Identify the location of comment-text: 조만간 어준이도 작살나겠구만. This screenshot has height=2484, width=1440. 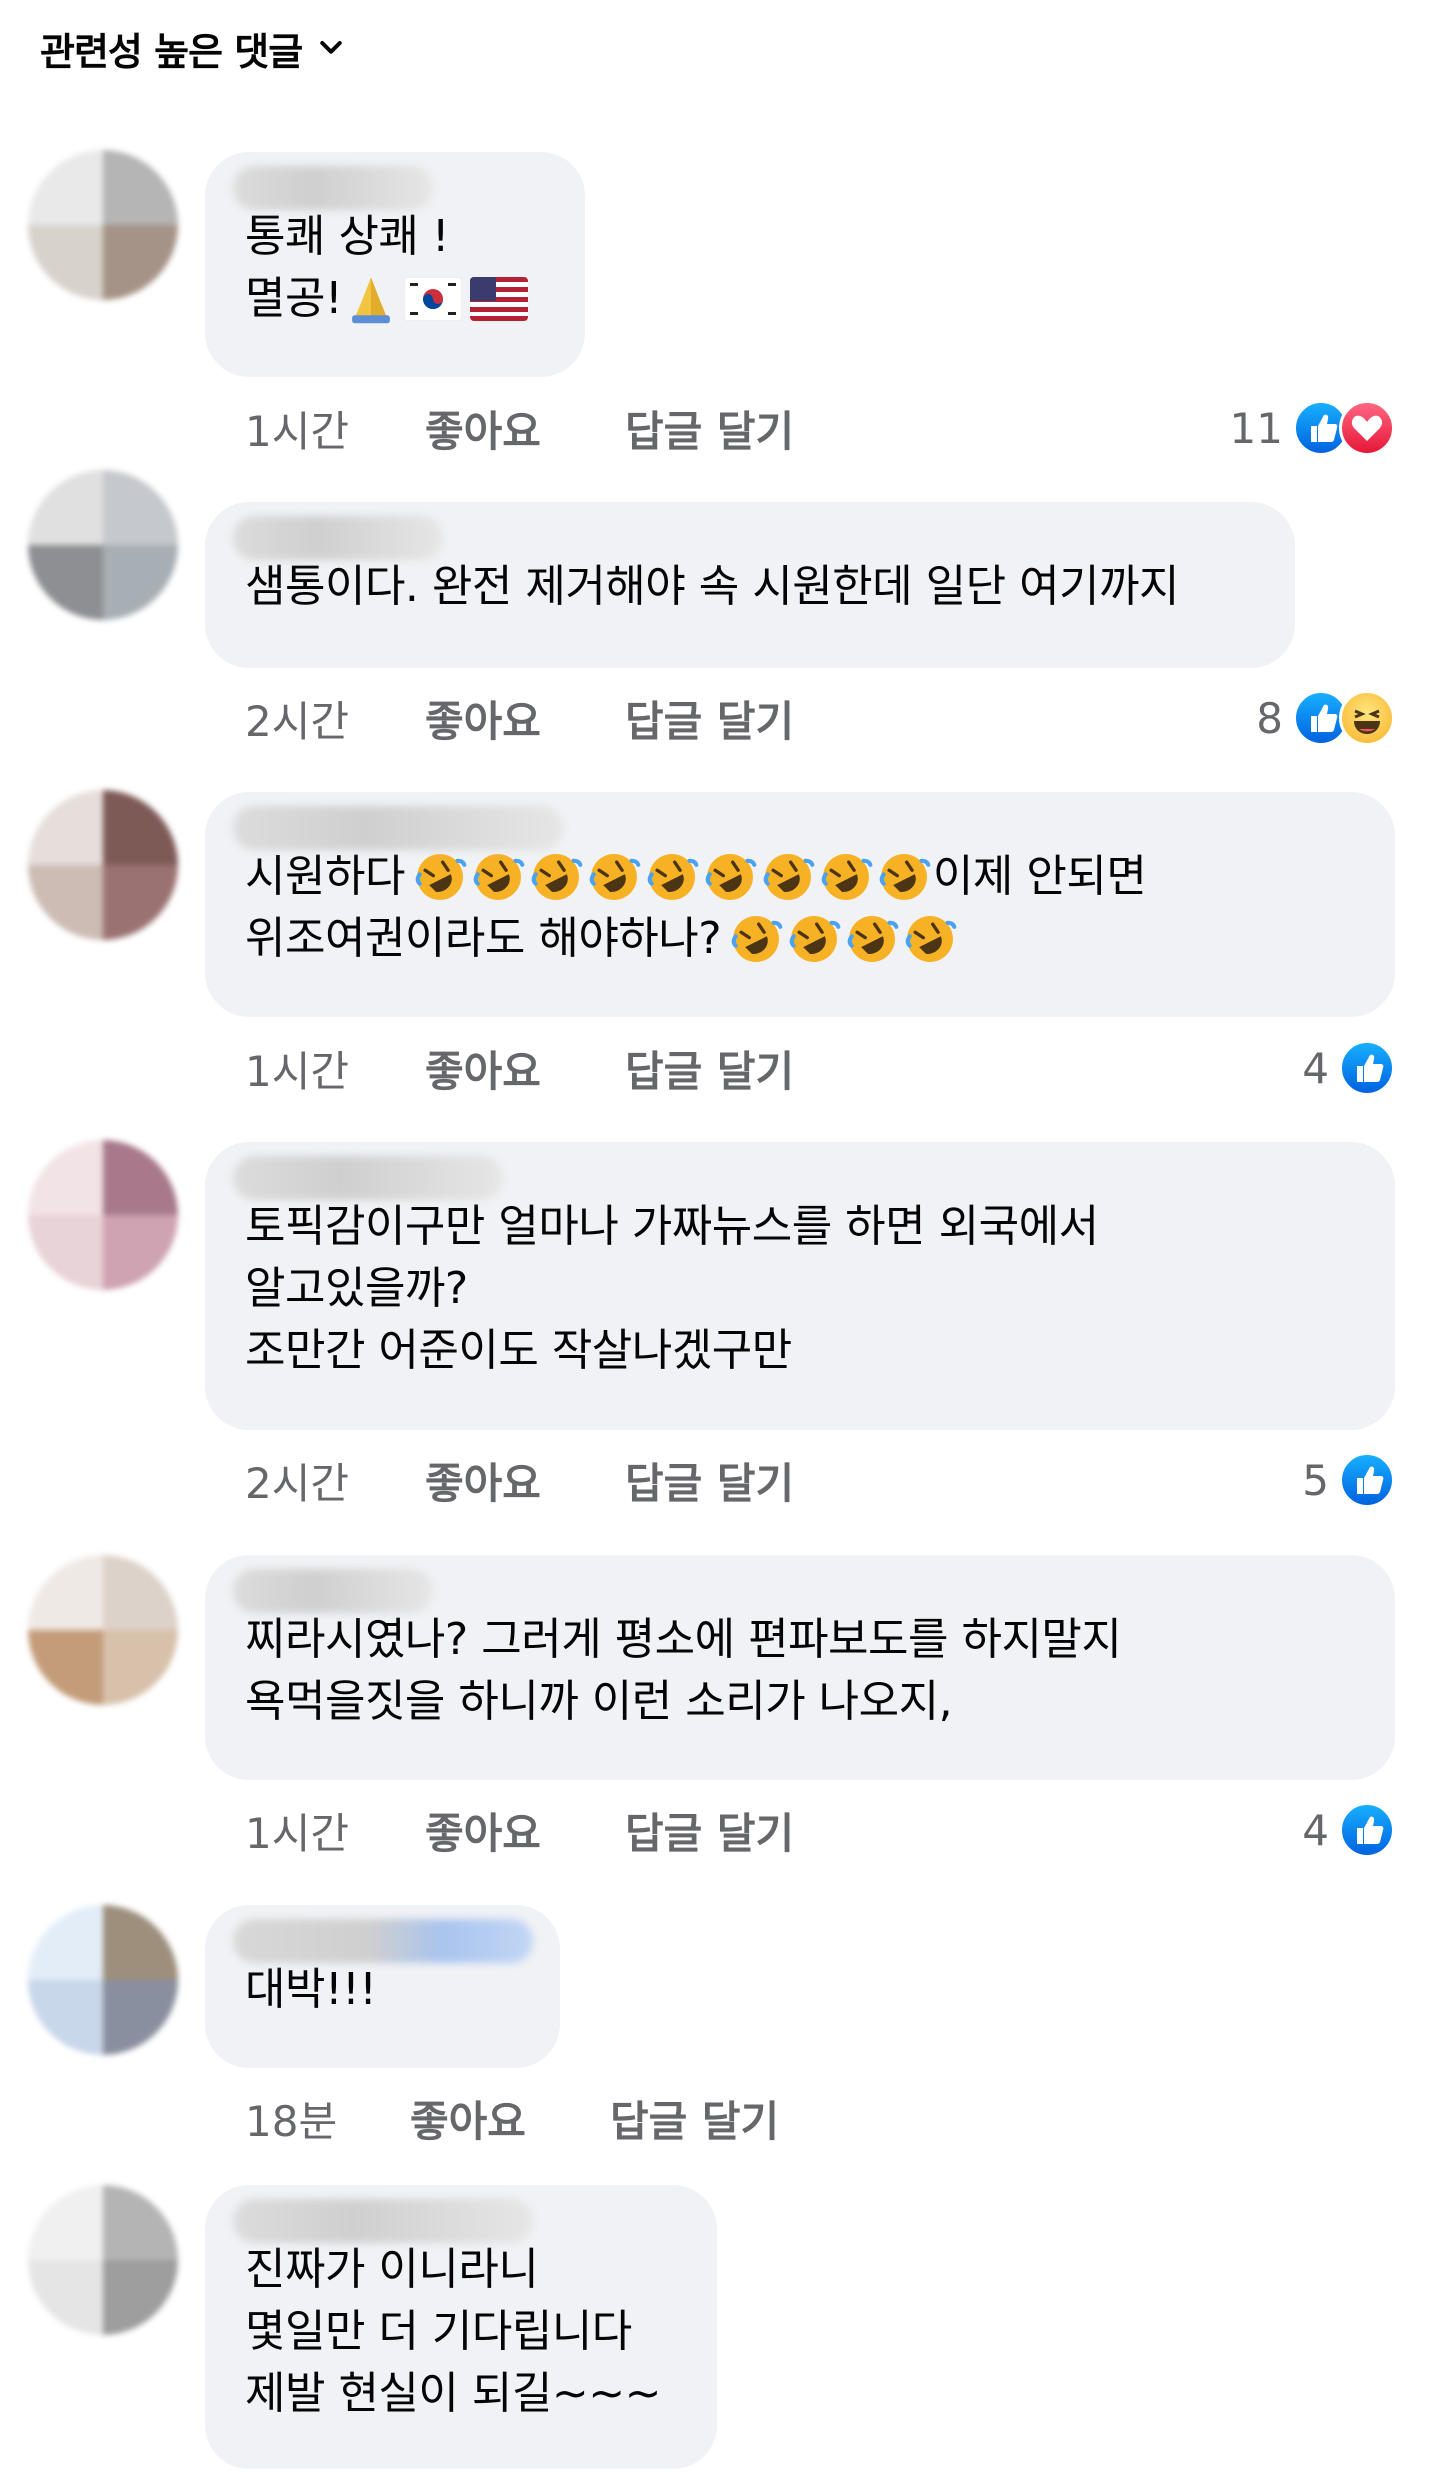
(518, 1350).